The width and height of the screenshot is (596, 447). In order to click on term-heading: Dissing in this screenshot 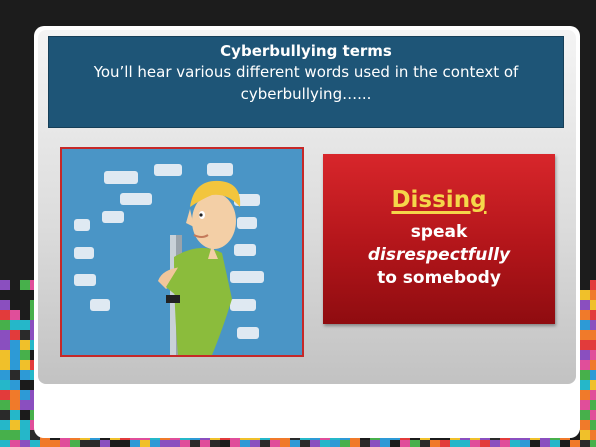, I will do `click(439, 200)`.